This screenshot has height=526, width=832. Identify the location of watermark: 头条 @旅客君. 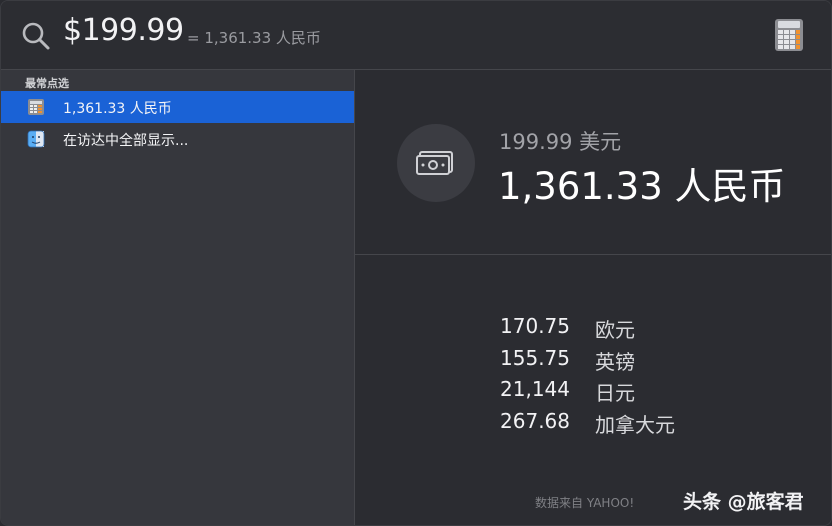
(743, 502).